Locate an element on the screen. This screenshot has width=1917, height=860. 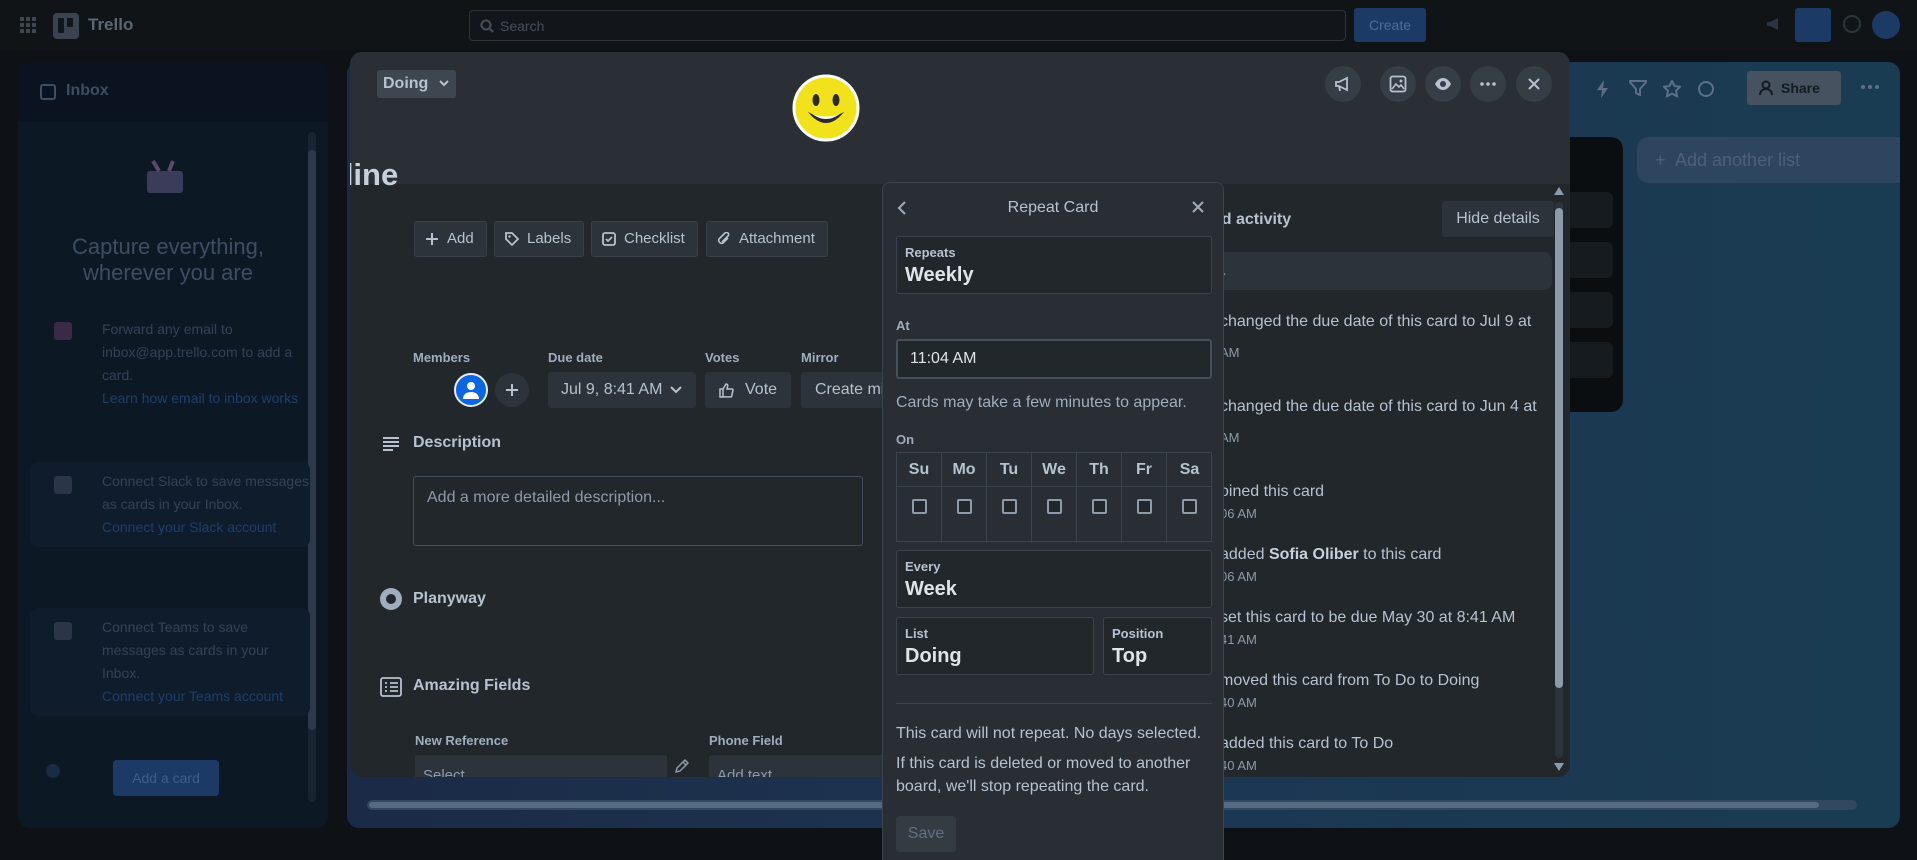
every-select: Every Week is located at coordinates (1054, 579).